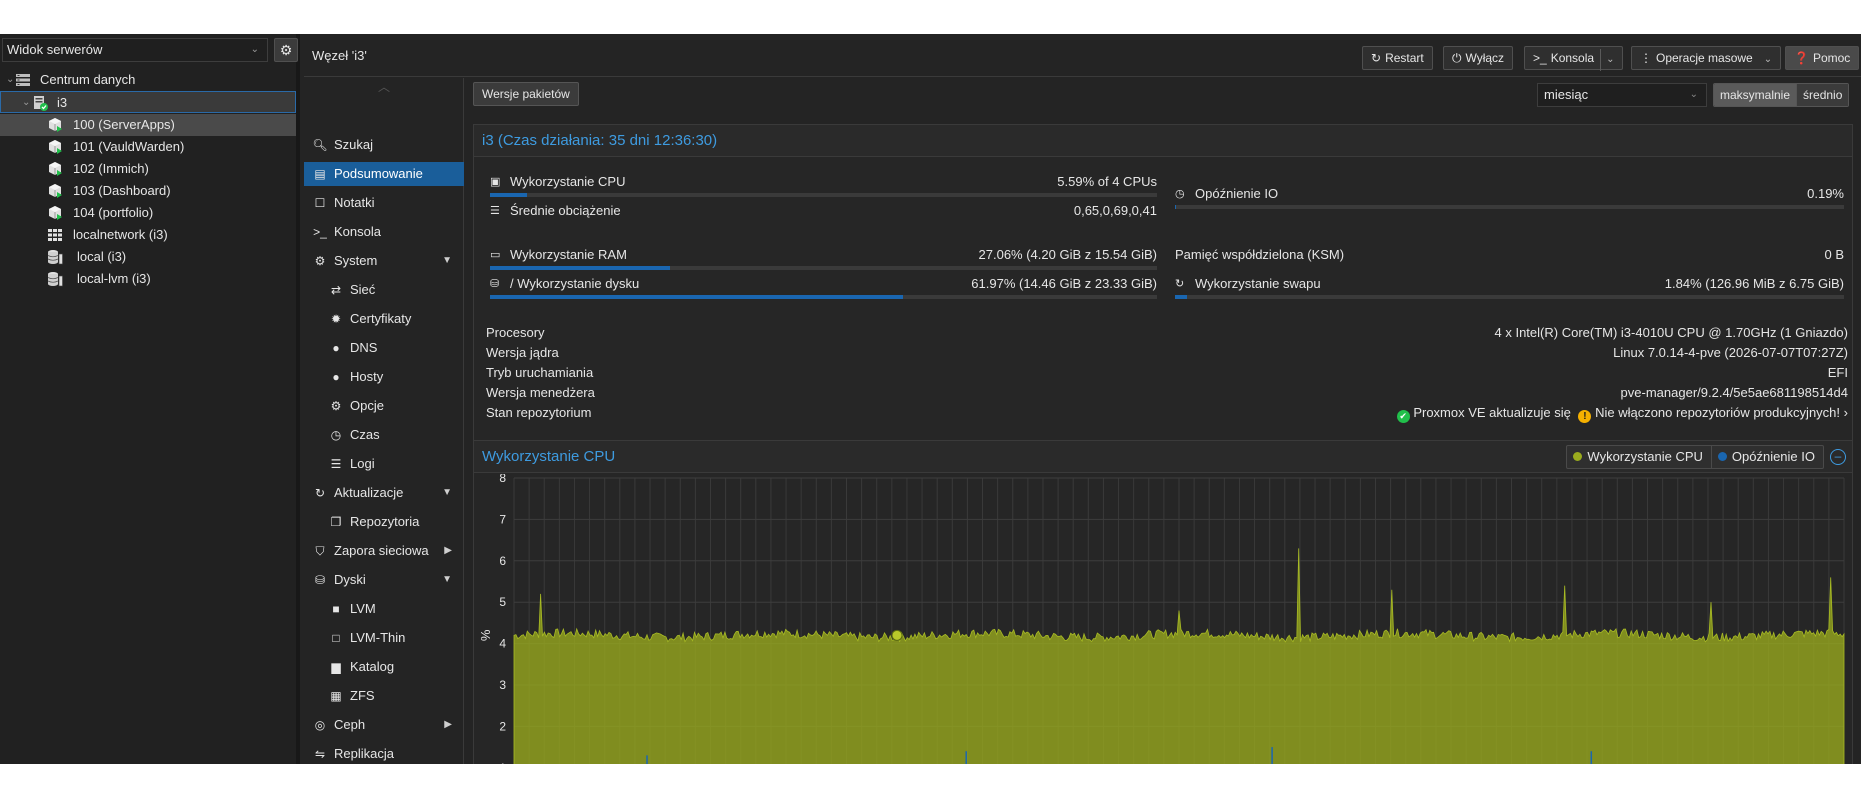 Image resolution: width=1861 pixels, height=797 pixels. What do you see at coordinates (384, 261) in the screenshot?
I see `nav-item-system: ⚙ System ▼` at bounding box center [384, 261].